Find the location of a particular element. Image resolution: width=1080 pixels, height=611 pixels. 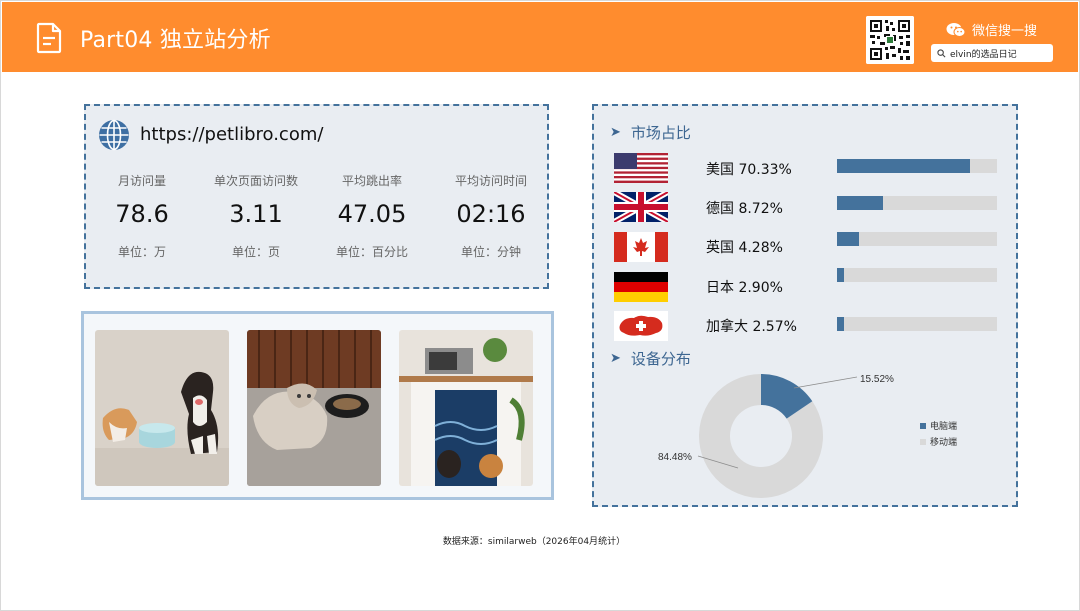

legend-label: 移动端 is located at coordinates (944, 443).